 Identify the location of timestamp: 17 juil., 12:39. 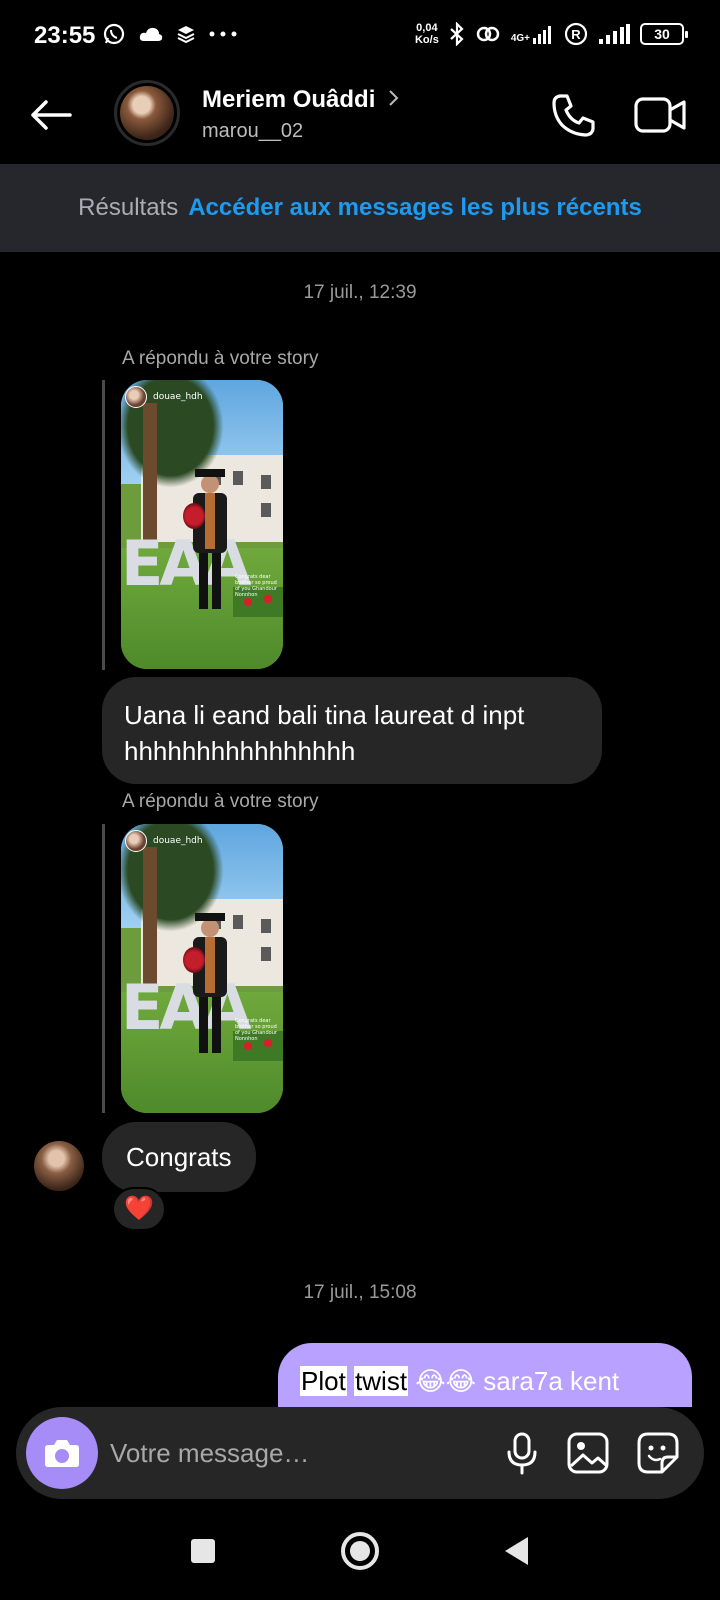
(360, 292).